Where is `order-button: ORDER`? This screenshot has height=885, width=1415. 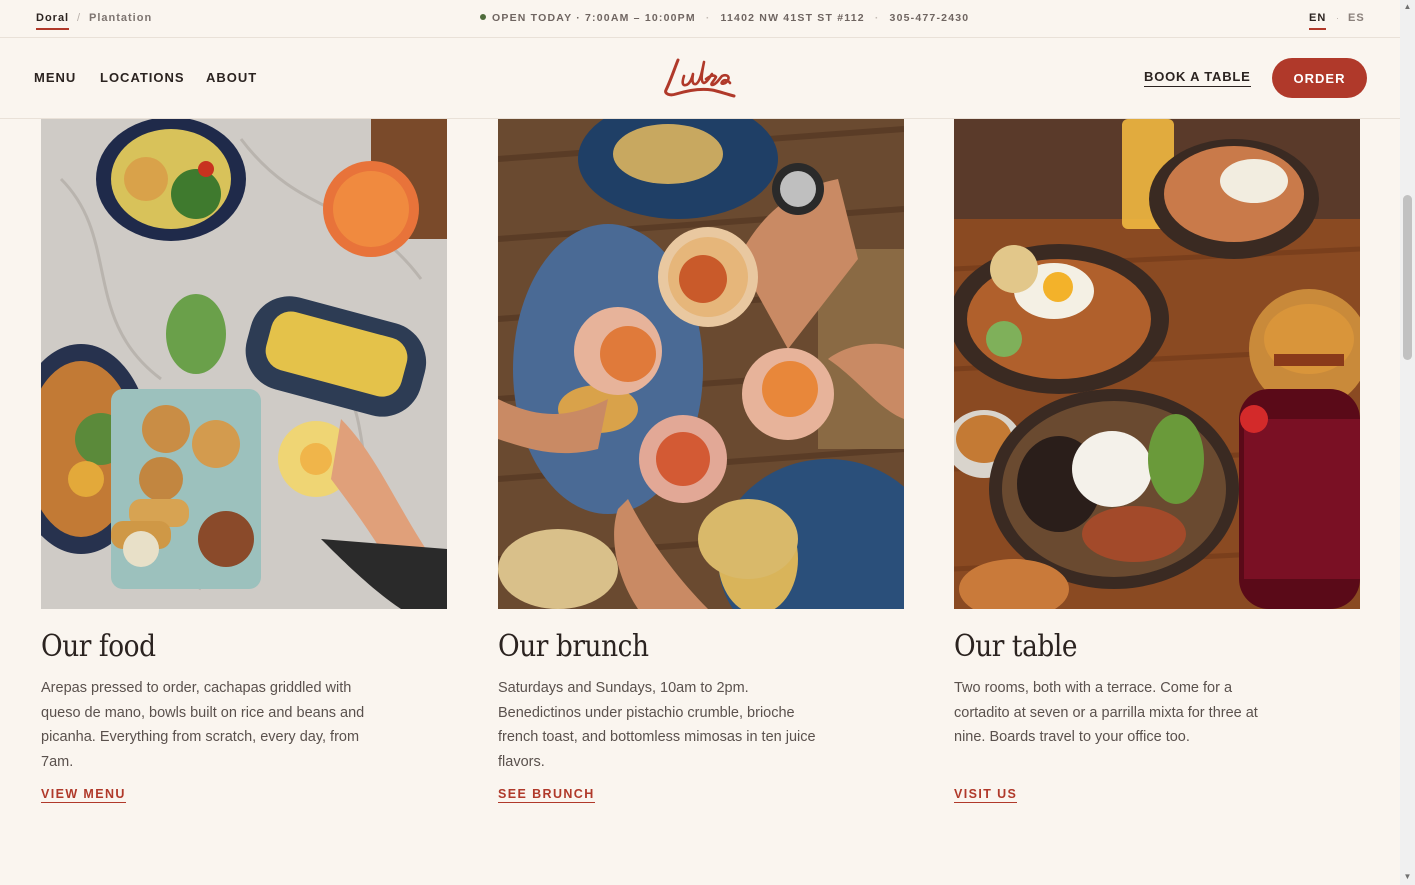
order-button: ORDER is located at coordinates (1319, 78).